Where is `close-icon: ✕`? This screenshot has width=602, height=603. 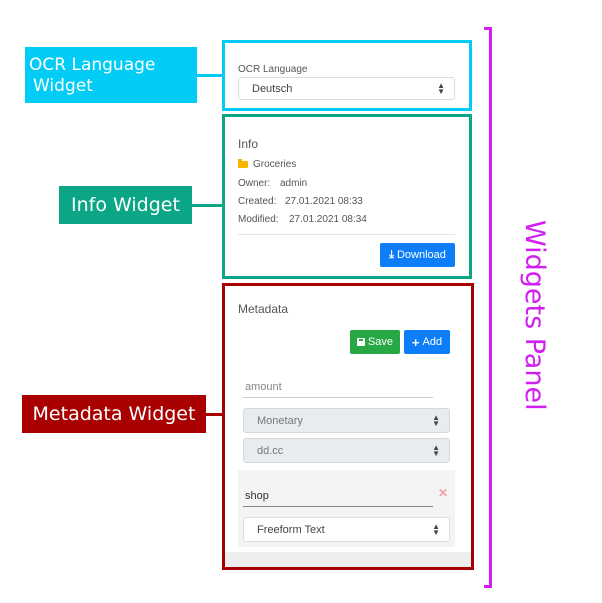 close-icon: ✕ is located at coordinates (443, 493).